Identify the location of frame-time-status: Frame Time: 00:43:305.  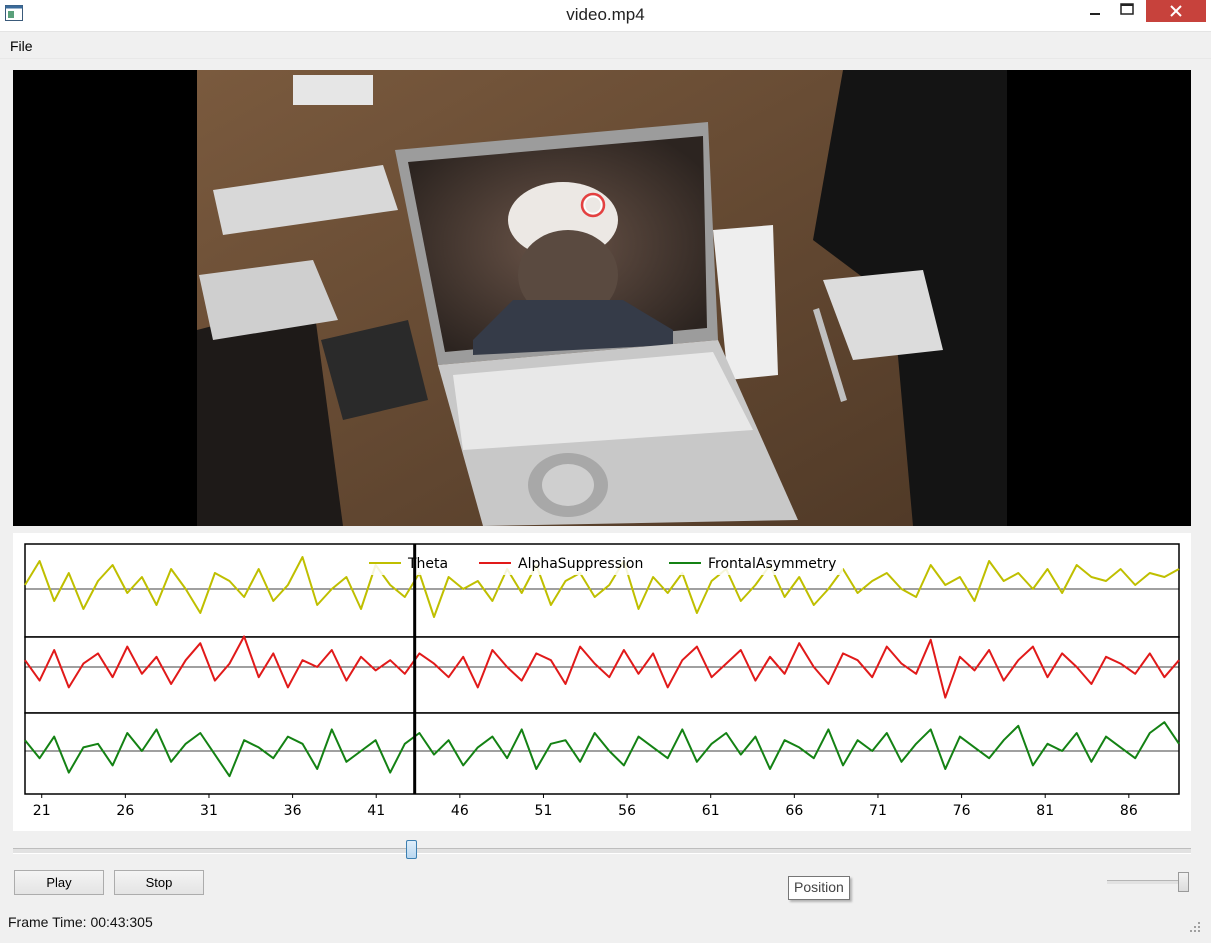
(80, 922).